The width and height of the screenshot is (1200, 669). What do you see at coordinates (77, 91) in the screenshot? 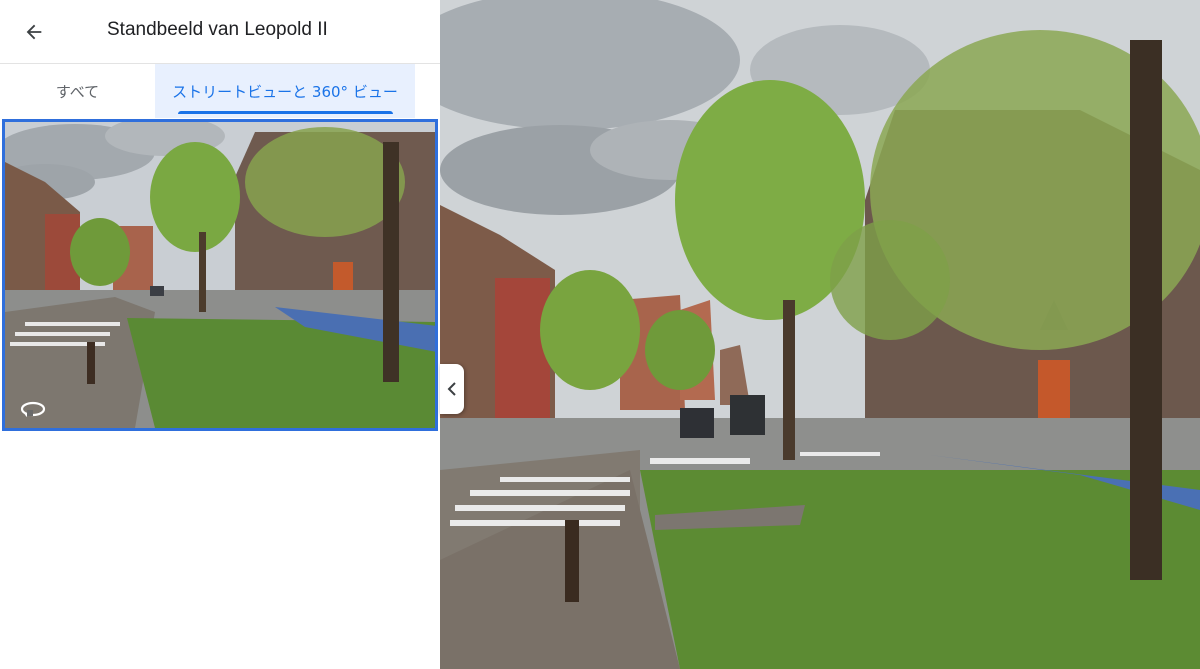
I see `tab-all: すべて` at bounding box center [77, 91].